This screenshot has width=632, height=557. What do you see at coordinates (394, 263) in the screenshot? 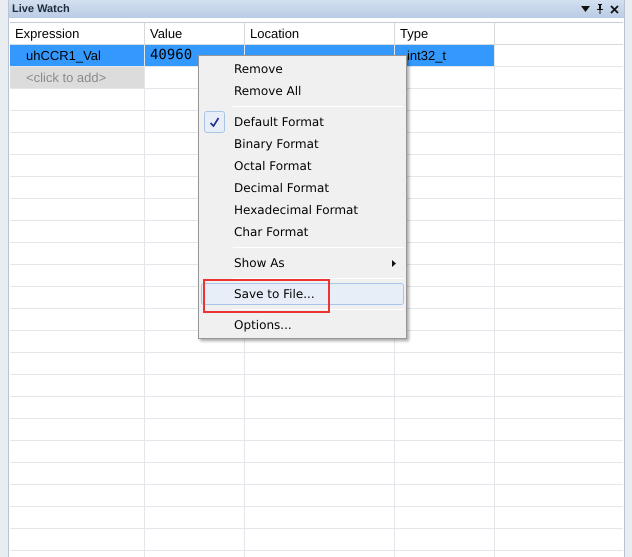
I see `submenu-arrow-icon` at bounding box center [394, 263].